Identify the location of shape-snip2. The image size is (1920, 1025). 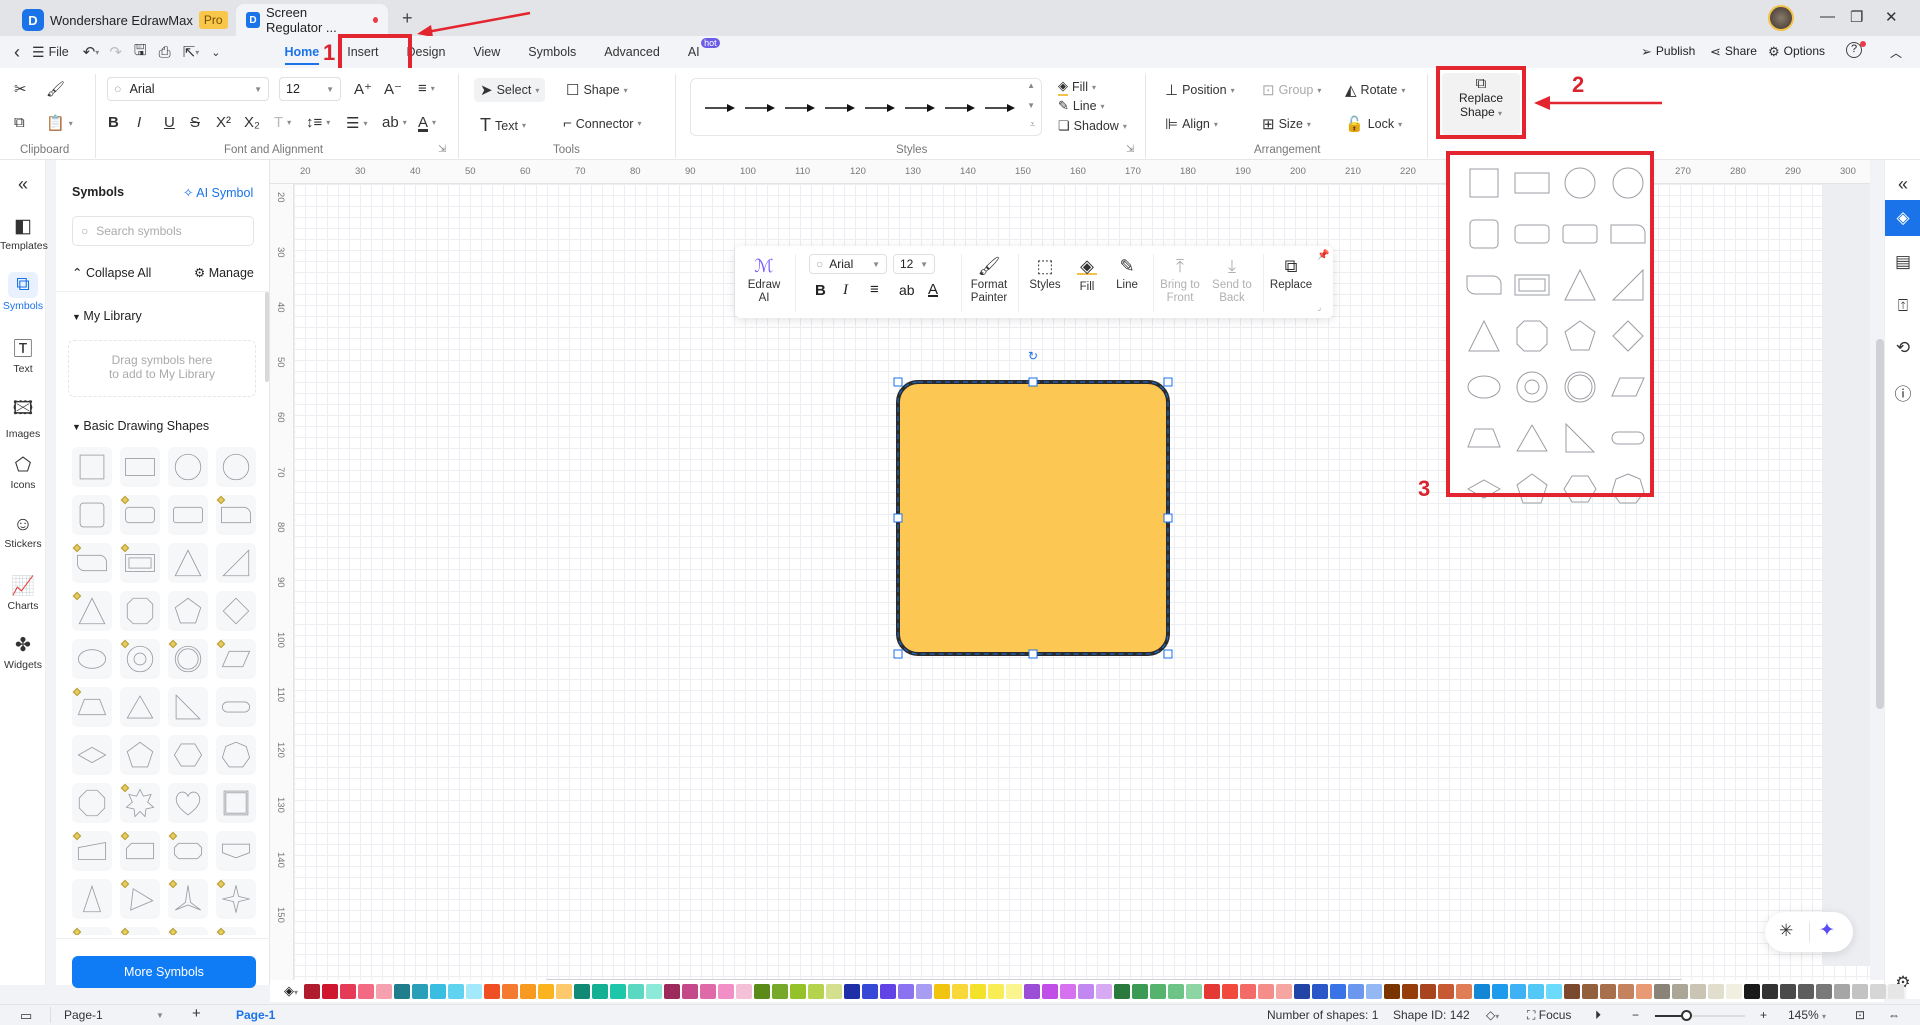
(188, 851).